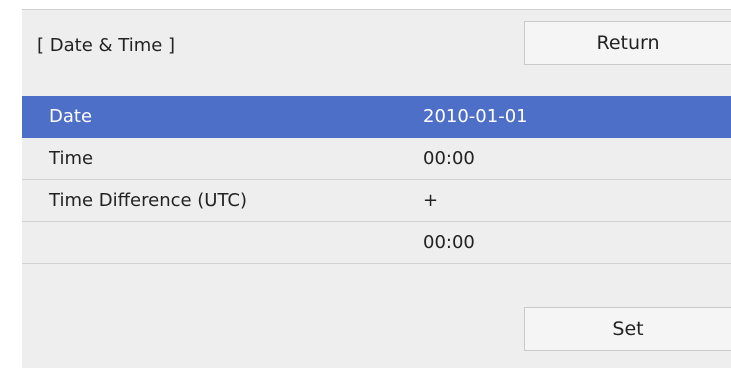  I want to click on setting-label-date: Date, so click(71, 116).